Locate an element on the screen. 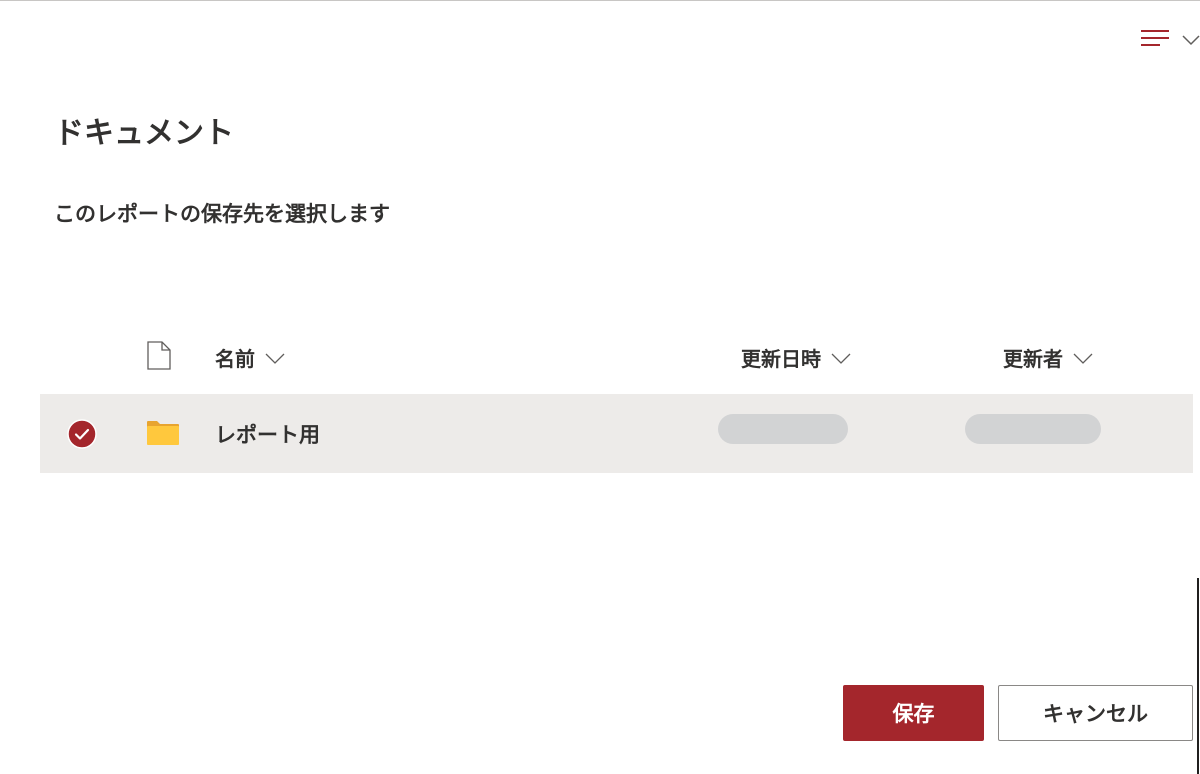  selected-checkmark-icon is located at coordinates (82, 436).